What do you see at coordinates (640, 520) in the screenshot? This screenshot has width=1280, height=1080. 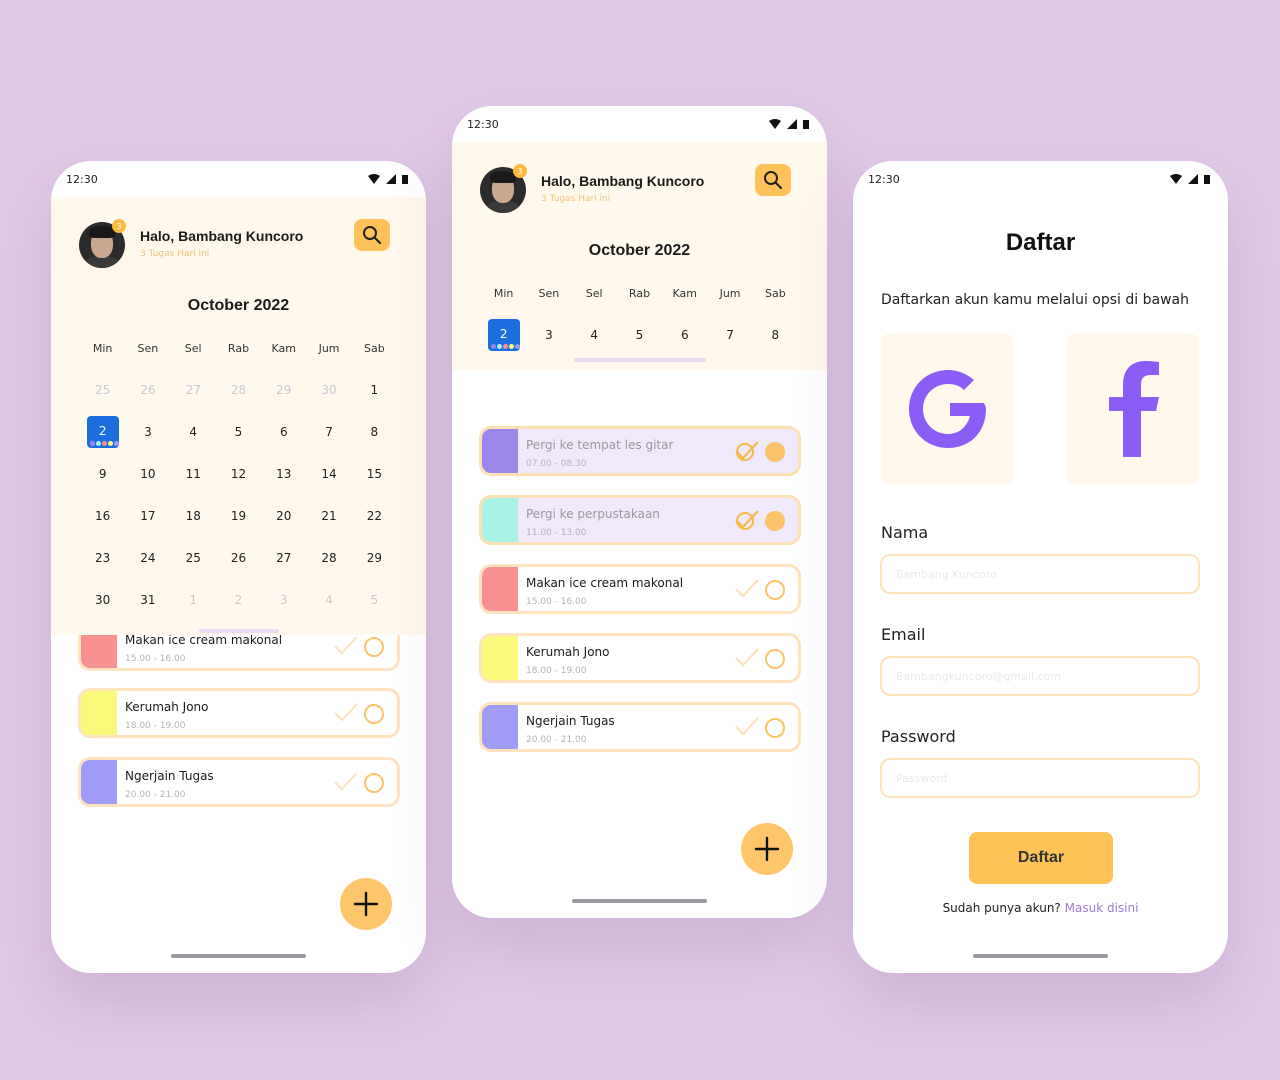 I see `task-card: Pergi ke perpustakaan 11.00 - 13.00` at bounding box center [640, 520].